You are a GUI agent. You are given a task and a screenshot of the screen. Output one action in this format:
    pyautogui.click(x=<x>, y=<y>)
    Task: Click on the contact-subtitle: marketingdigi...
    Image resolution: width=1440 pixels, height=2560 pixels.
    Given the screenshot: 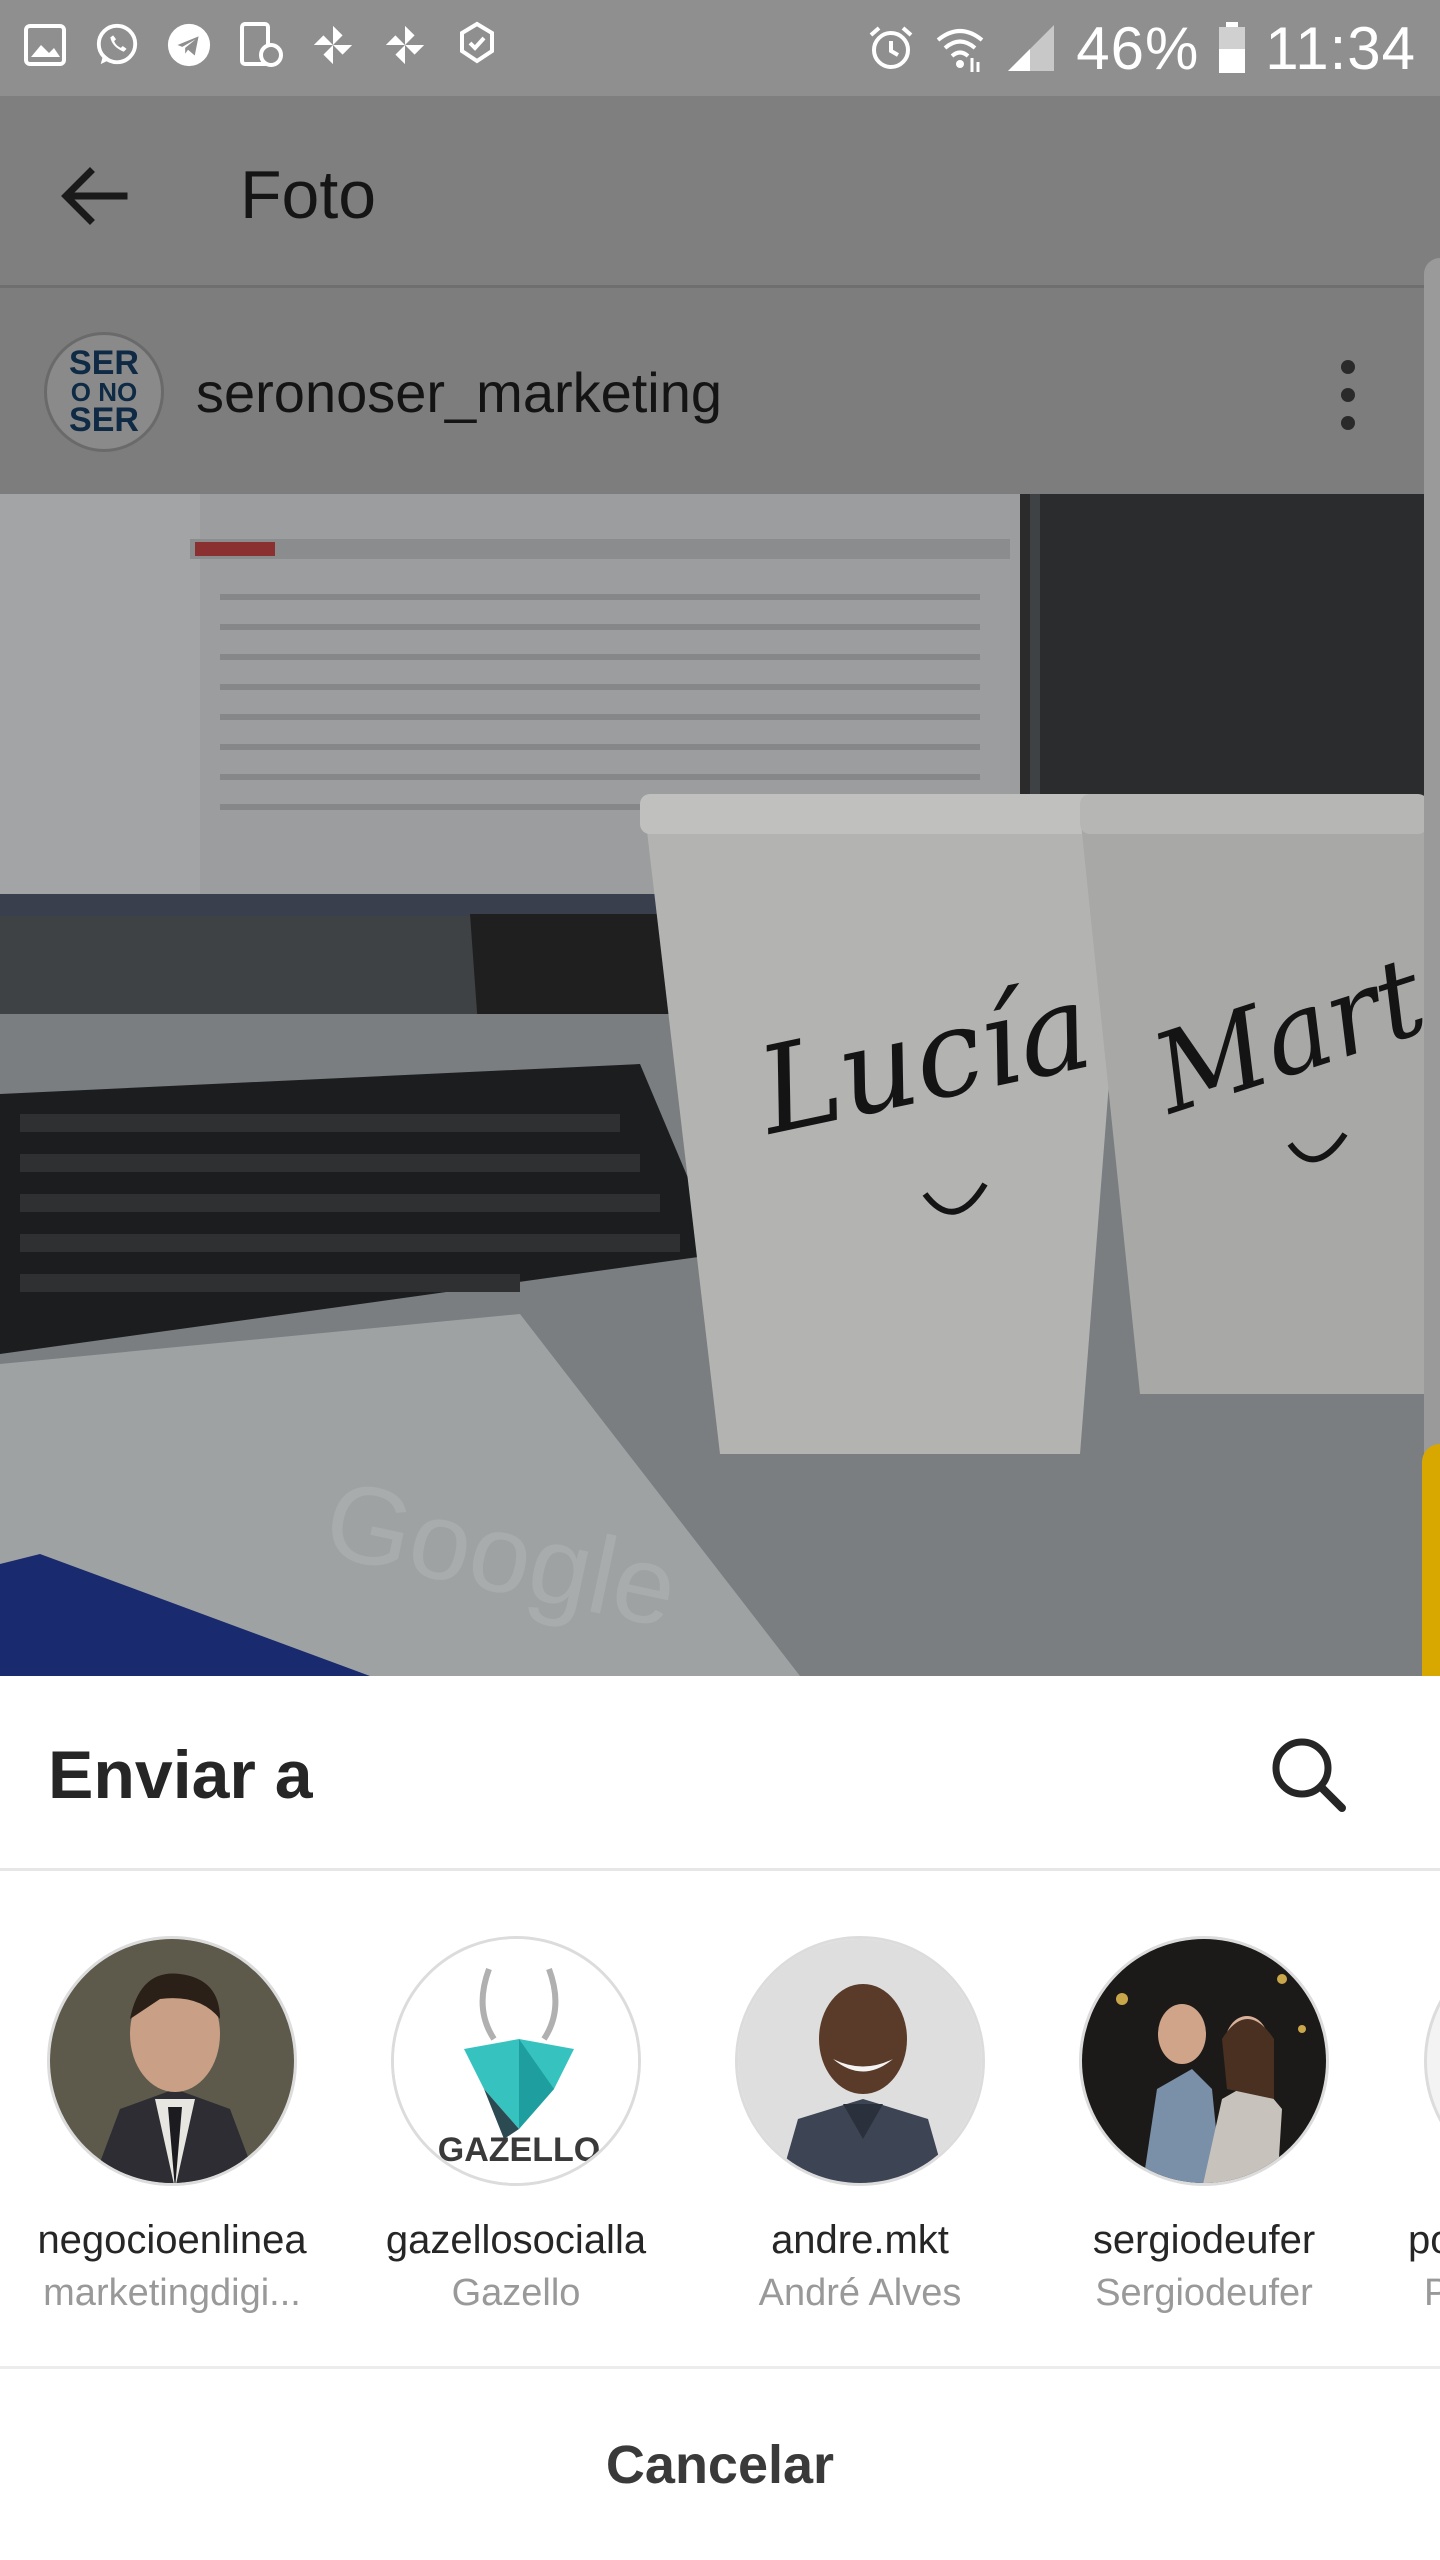 What is the action you would take?
    pyautogui.click(x=172, y=2293)
    